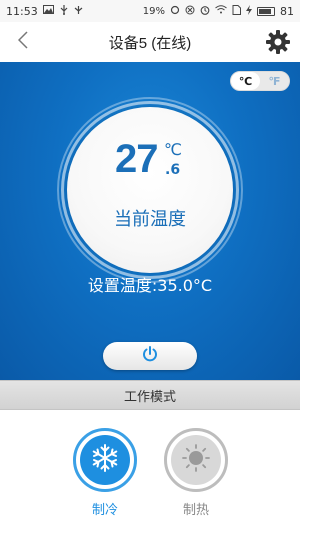 The image size is (320, 533). Describe the element at coordinates (266, 11) in the screenshot. I see `battery-icon` at that location.